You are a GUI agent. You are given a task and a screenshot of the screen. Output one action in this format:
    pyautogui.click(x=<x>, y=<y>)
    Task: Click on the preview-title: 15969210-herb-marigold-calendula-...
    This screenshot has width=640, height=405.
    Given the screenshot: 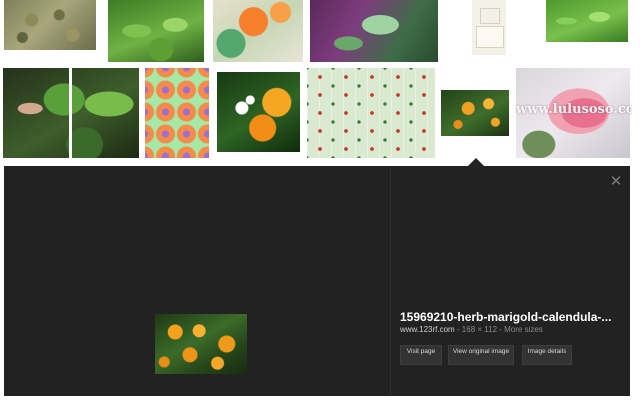 What is the action you would take?
    pyautogui.click(x=513, y=317)
    